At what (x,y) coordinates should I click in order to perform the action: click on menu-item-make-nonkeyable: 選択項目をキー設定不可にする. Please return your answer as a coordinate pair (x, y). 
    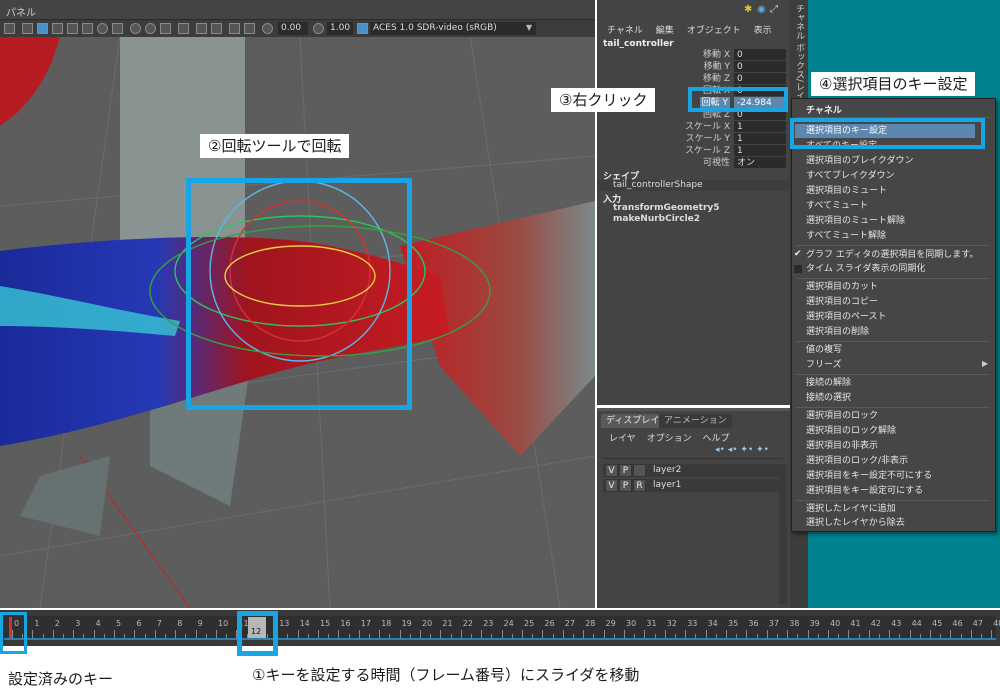
    Looking at the image, I should click on (869, 476).